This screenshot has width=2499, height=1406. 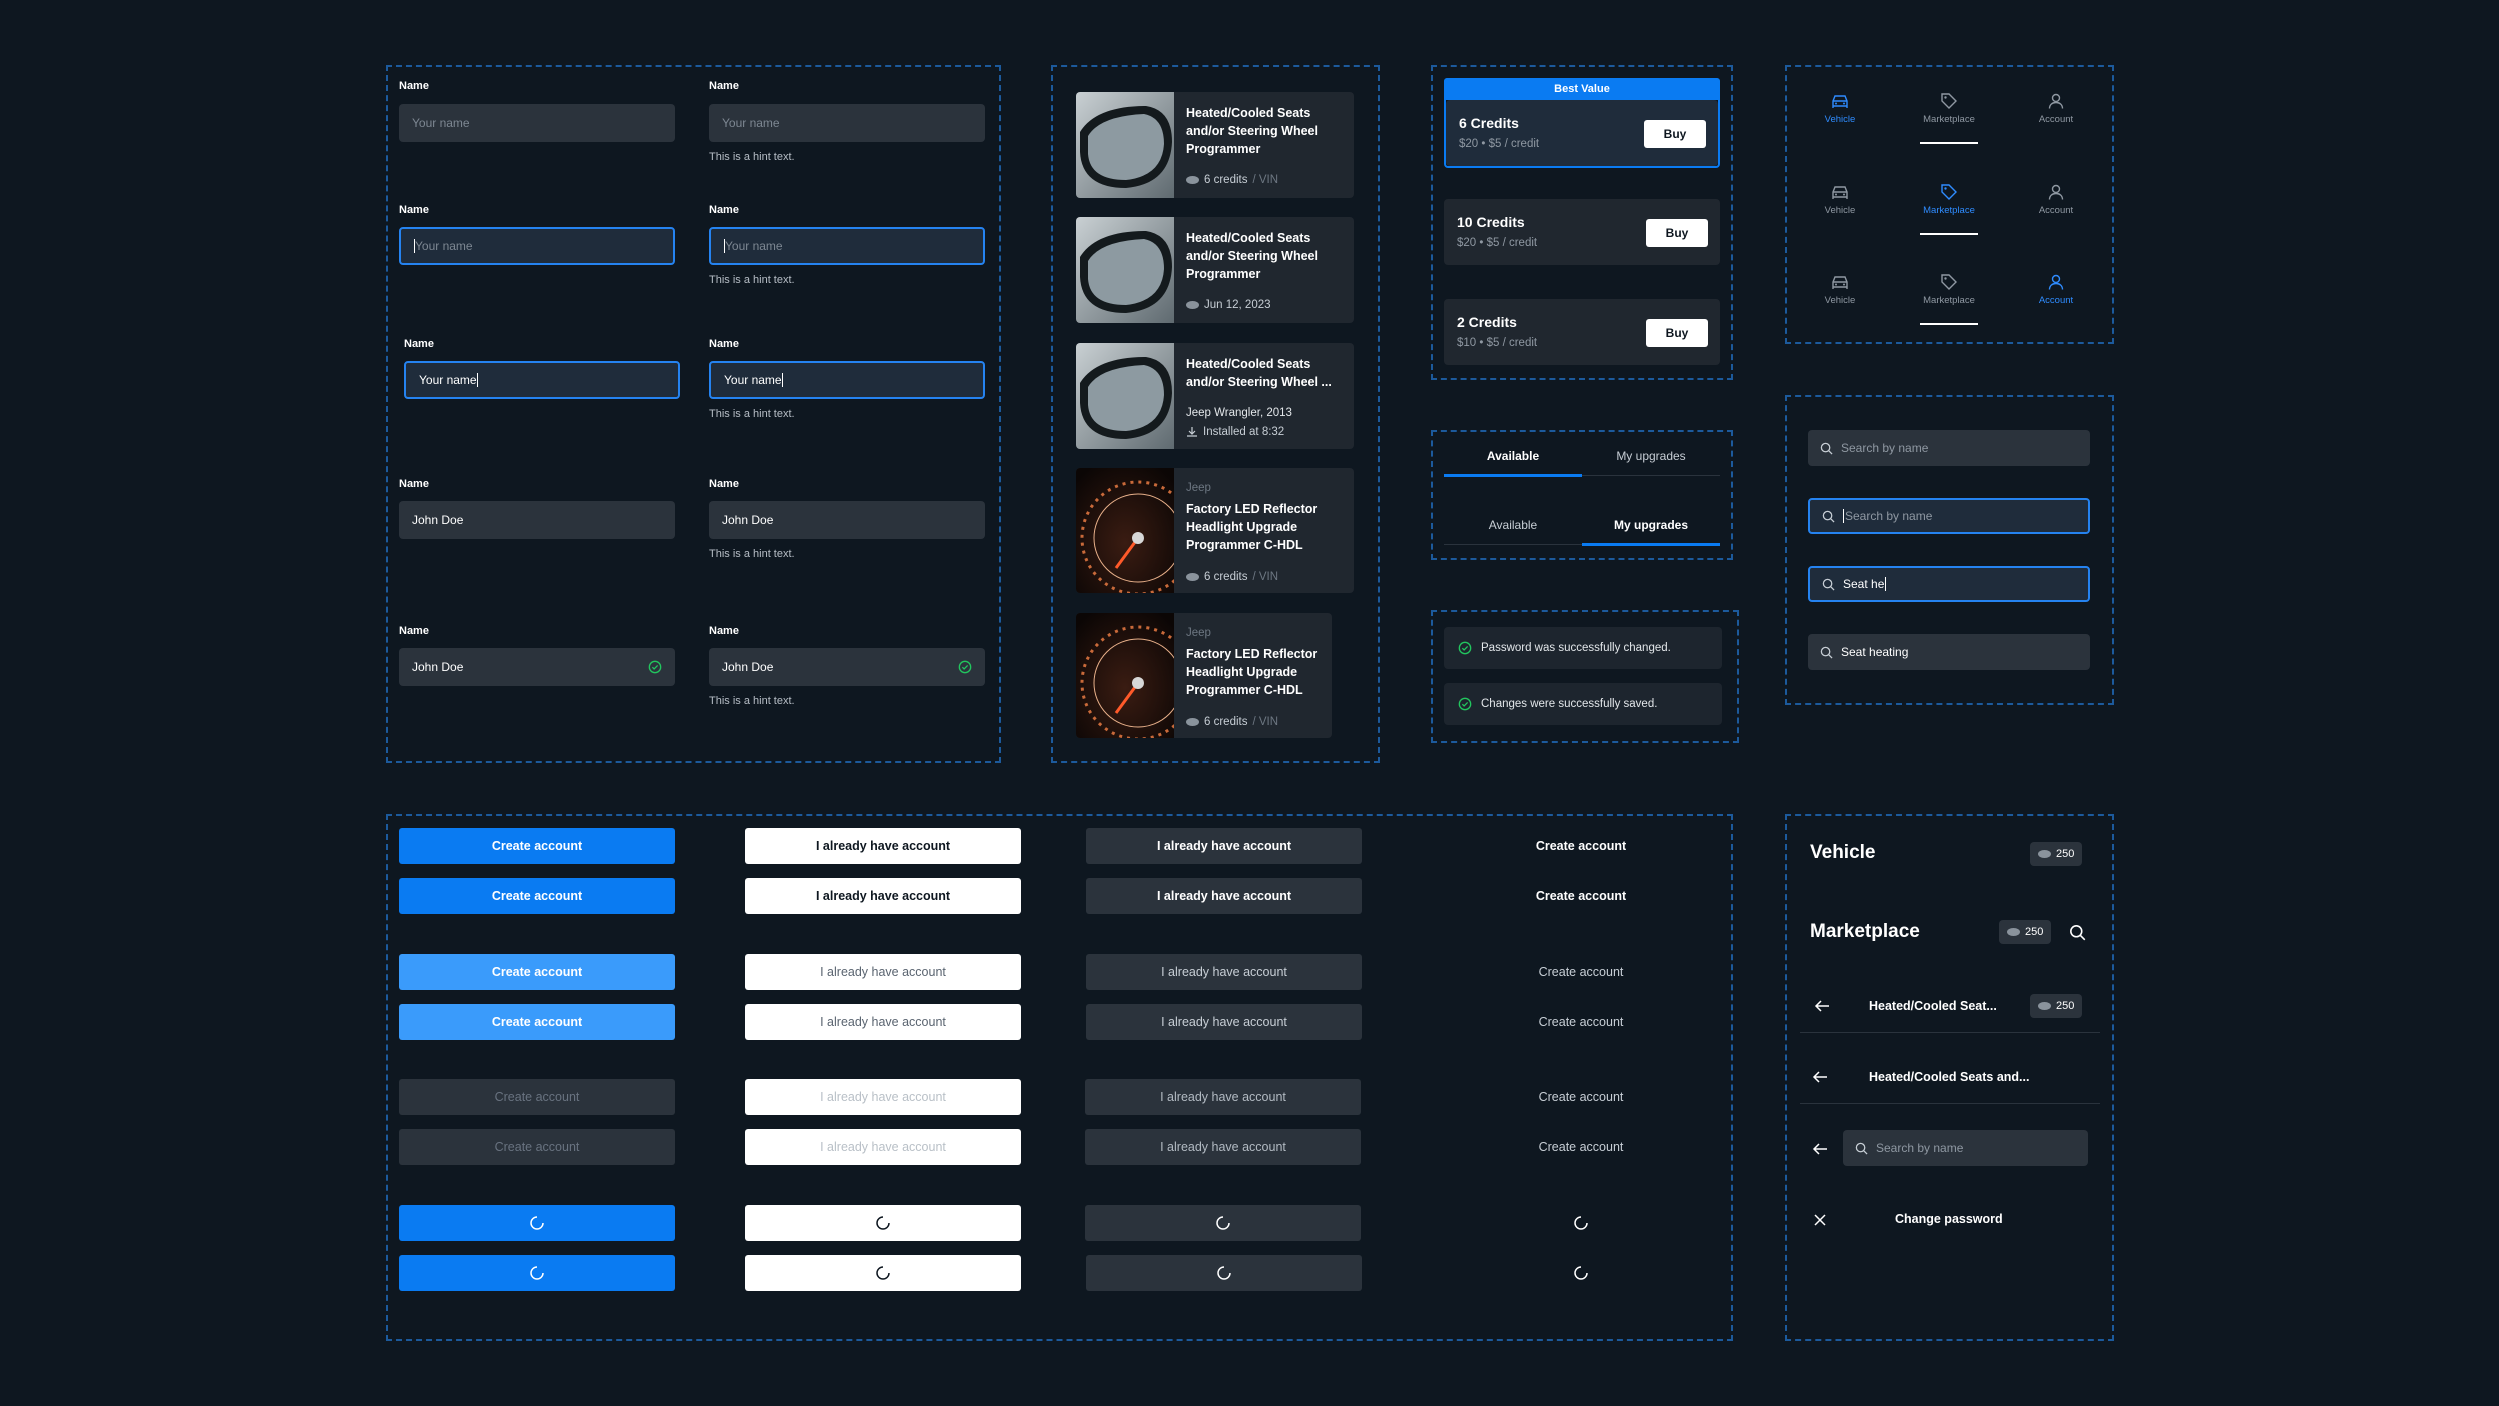 What do you see at coordinates (1949, 448) in the screenshot?
I see `search-input-default: Search by name` at bounding box center [1949, 448].